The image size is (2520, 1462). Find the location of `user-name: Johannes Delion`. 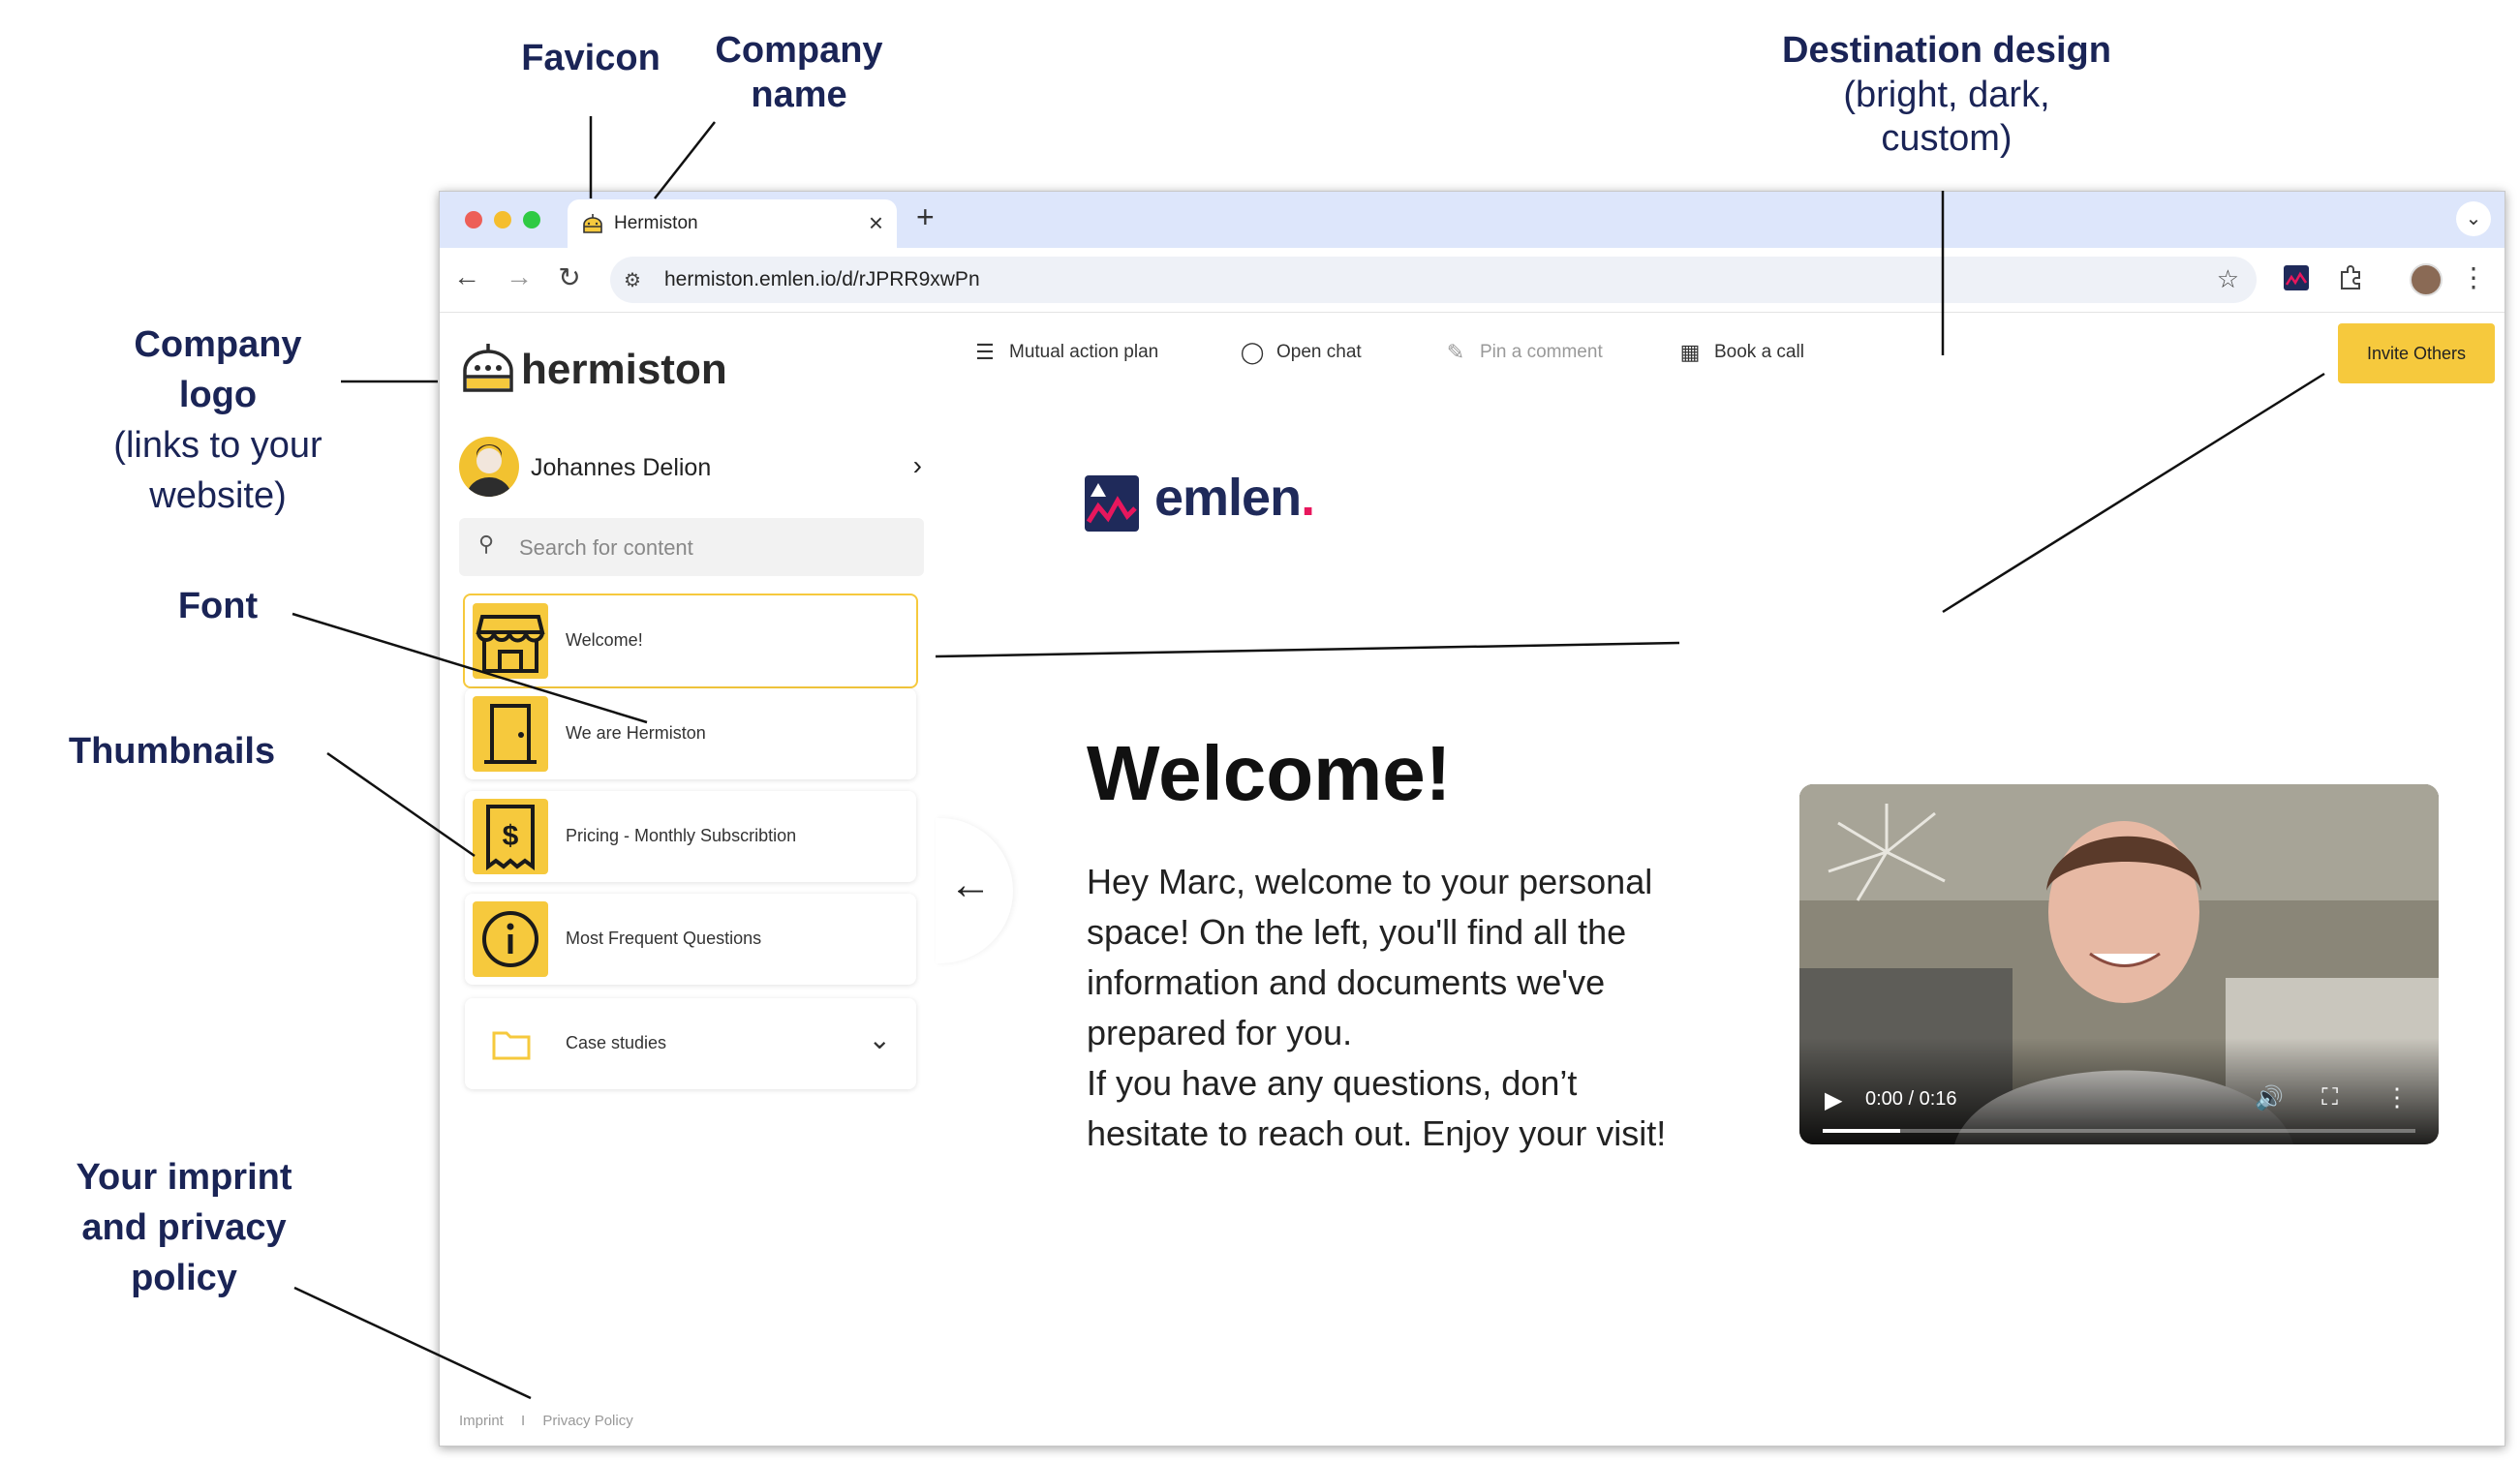

user-name: Johannes Delion is located at coordinates (621, 468).